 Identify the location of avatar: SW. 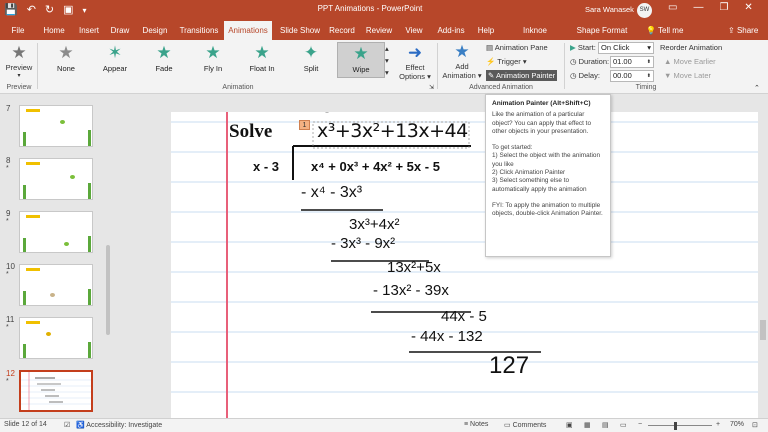
(644, 10).